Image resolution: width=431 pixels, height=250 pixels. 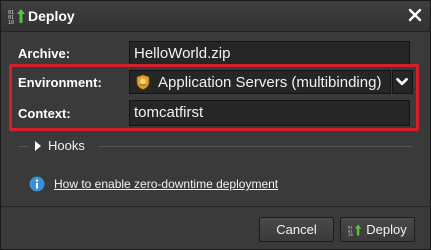 I want to click on context-row: Context: tomcatfirst, so click(x=215, y=113).